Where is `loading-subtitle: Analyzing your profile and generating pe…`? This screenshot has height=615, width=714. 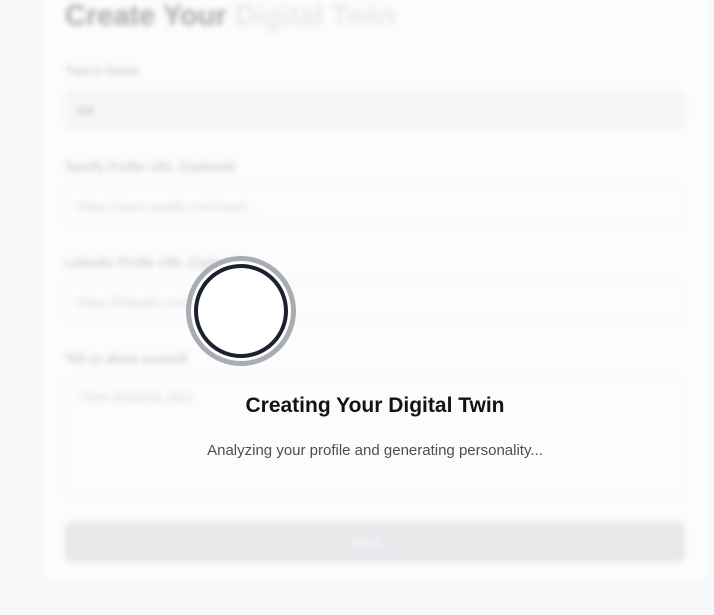
loading-subtitle: Analyzing your profile and generating pe… is located at coordinates (375, 450).